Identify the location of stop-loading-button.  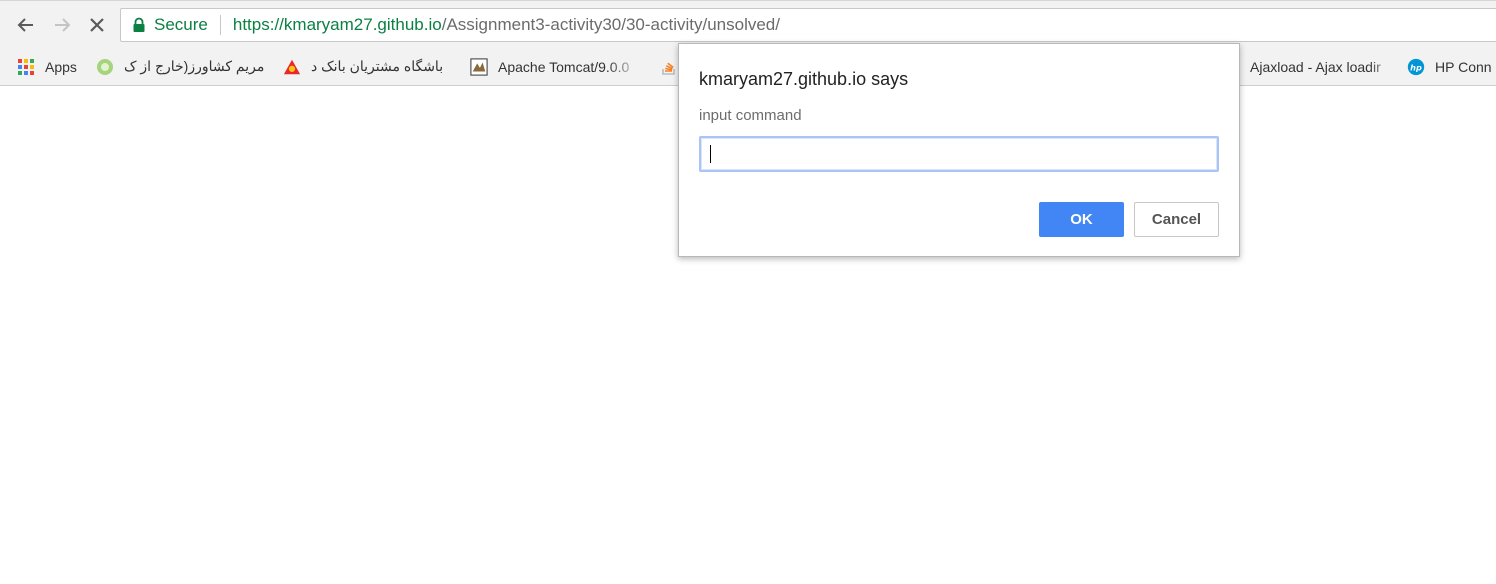
(97, 25).